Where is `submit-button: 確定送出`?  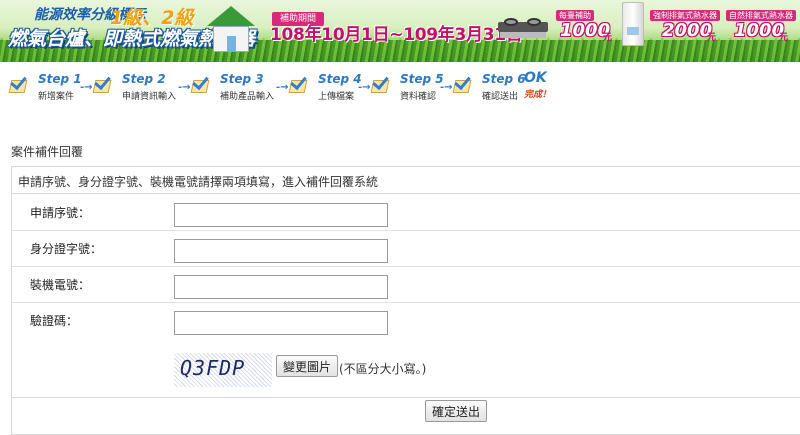 submit-button: 確定送出 is located at coordinates (456, 411).